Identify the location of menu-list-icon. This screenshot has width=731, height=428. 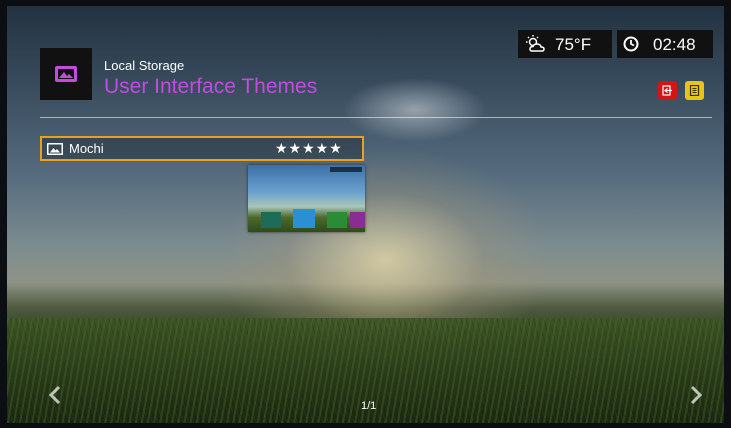
(694, 90).